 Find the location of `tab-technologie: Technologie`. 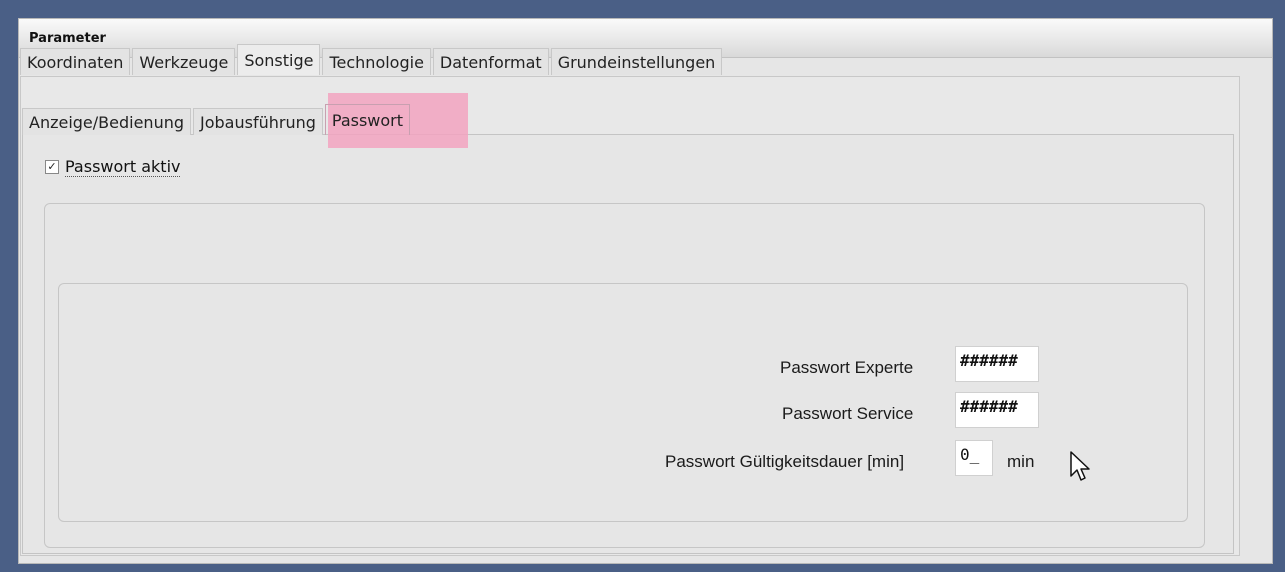

tab-technologie: Technologie is located at coordinates (376, 61).